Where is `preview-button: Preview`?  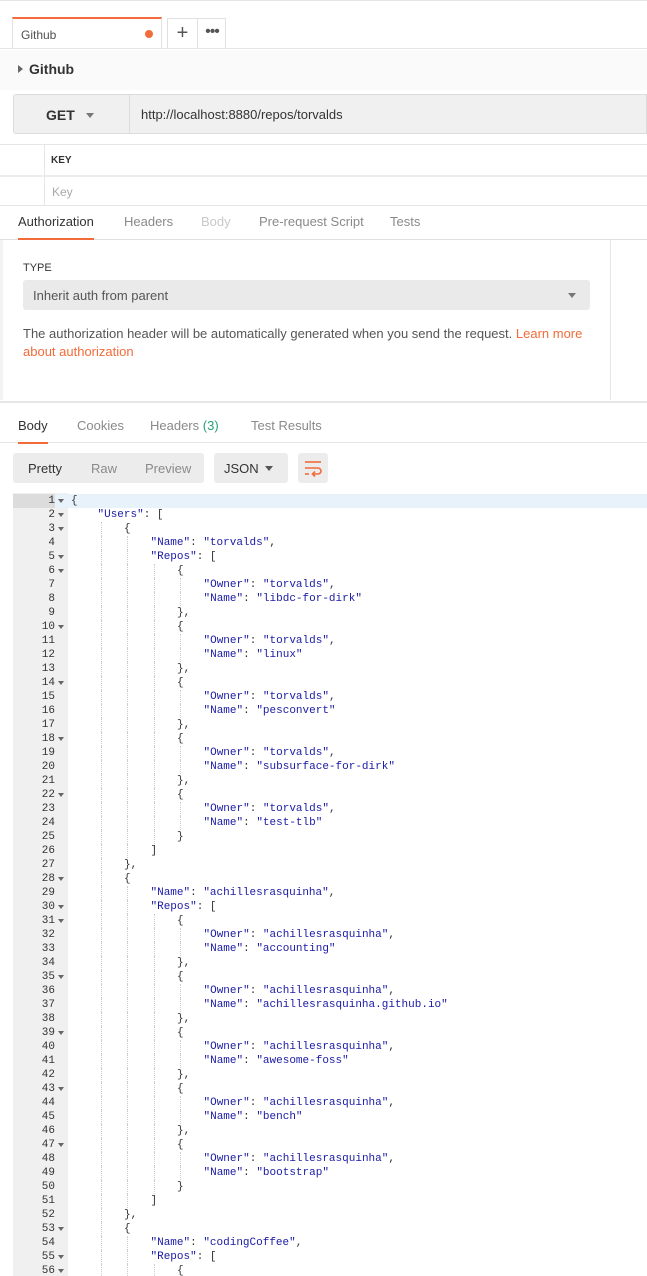
preview-button: Preview is located at coordinates (168, 468).